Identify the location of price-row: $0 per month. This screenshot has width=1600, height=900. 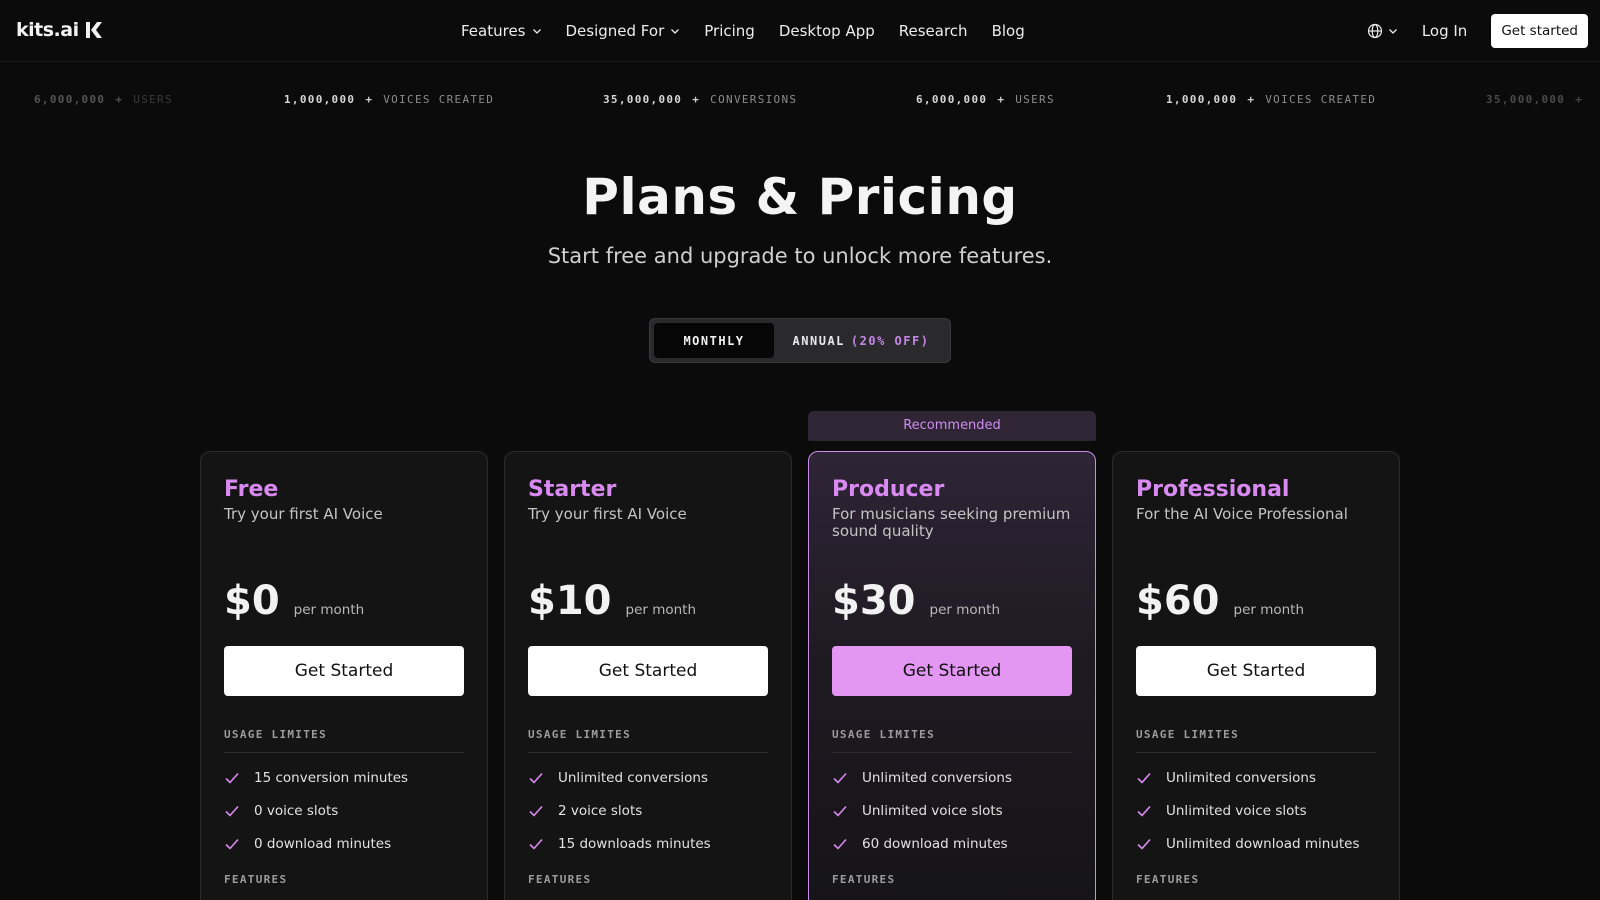
(344, 602).